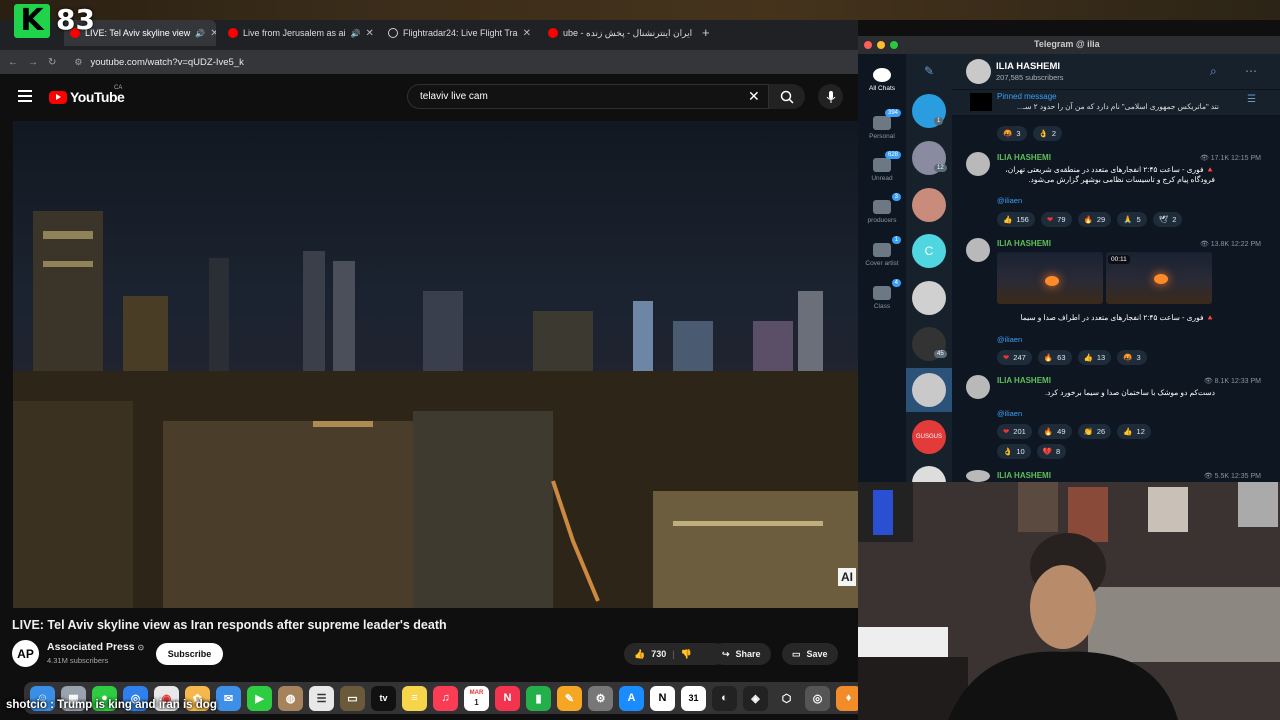 This screenshot has height=720, width=1280. I want to click on folder-unread: 628 Unread, so click(882, 166).